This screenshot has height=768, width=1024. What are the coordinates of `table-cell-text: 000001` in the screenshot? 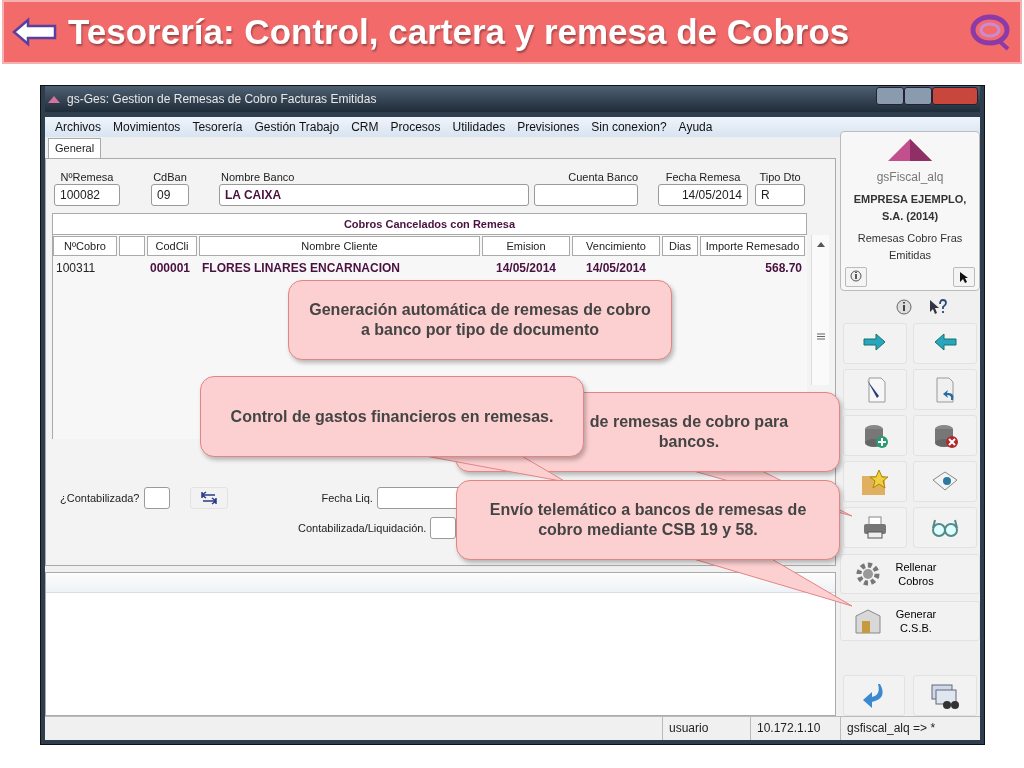 It's located at (170, 268).